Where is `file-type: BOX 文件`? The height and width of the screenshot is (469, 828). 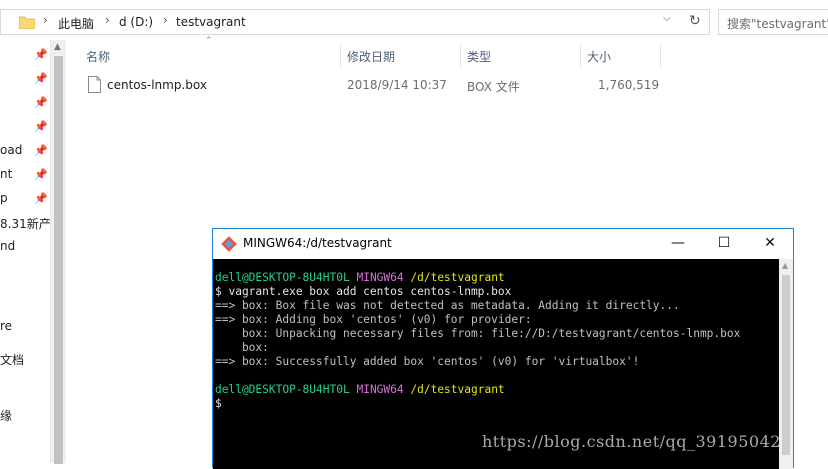 file-type: BOX 文件 is located at coordinates (493, 87).